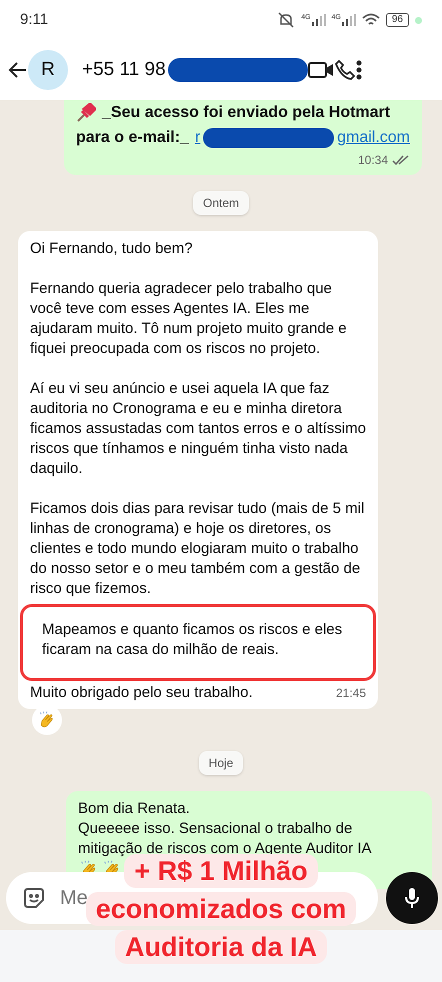  I want to click on message-text: Bom dia Renata., so click(134, 809).